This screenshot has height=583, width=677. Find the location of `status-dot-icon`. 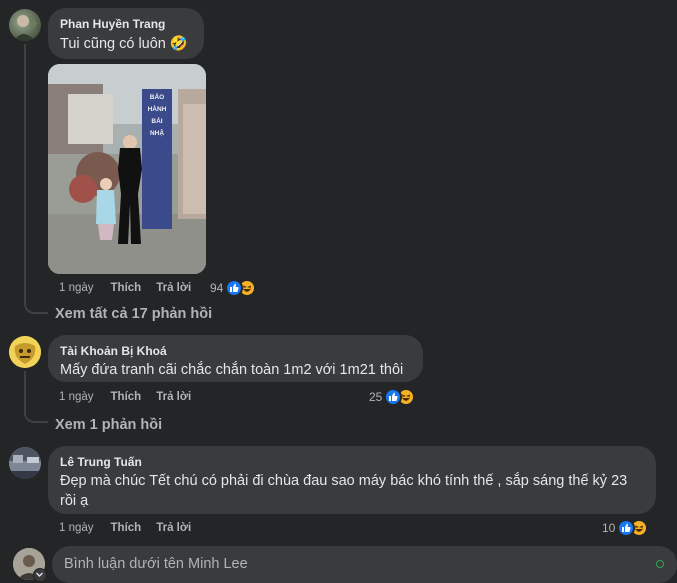

status-dot-icon is located at coordinates (660, 564).